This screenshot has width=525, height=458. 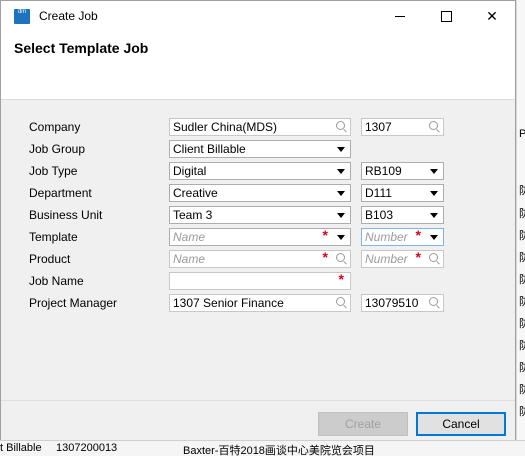 What do you see at coordinates (279, 451) in the screenshot?
I see `background-cell: Baxter-百特2018画谈中心美院览会项目` at bounding box center [279, 451].